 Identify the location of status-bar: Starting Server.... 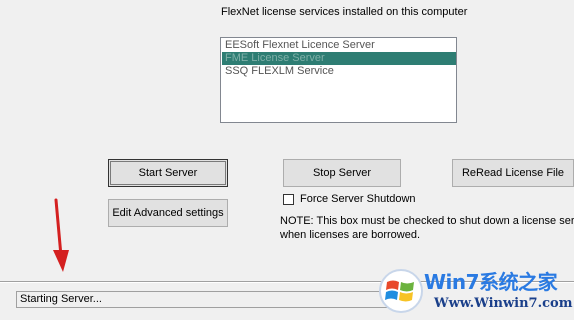
(206, 299).